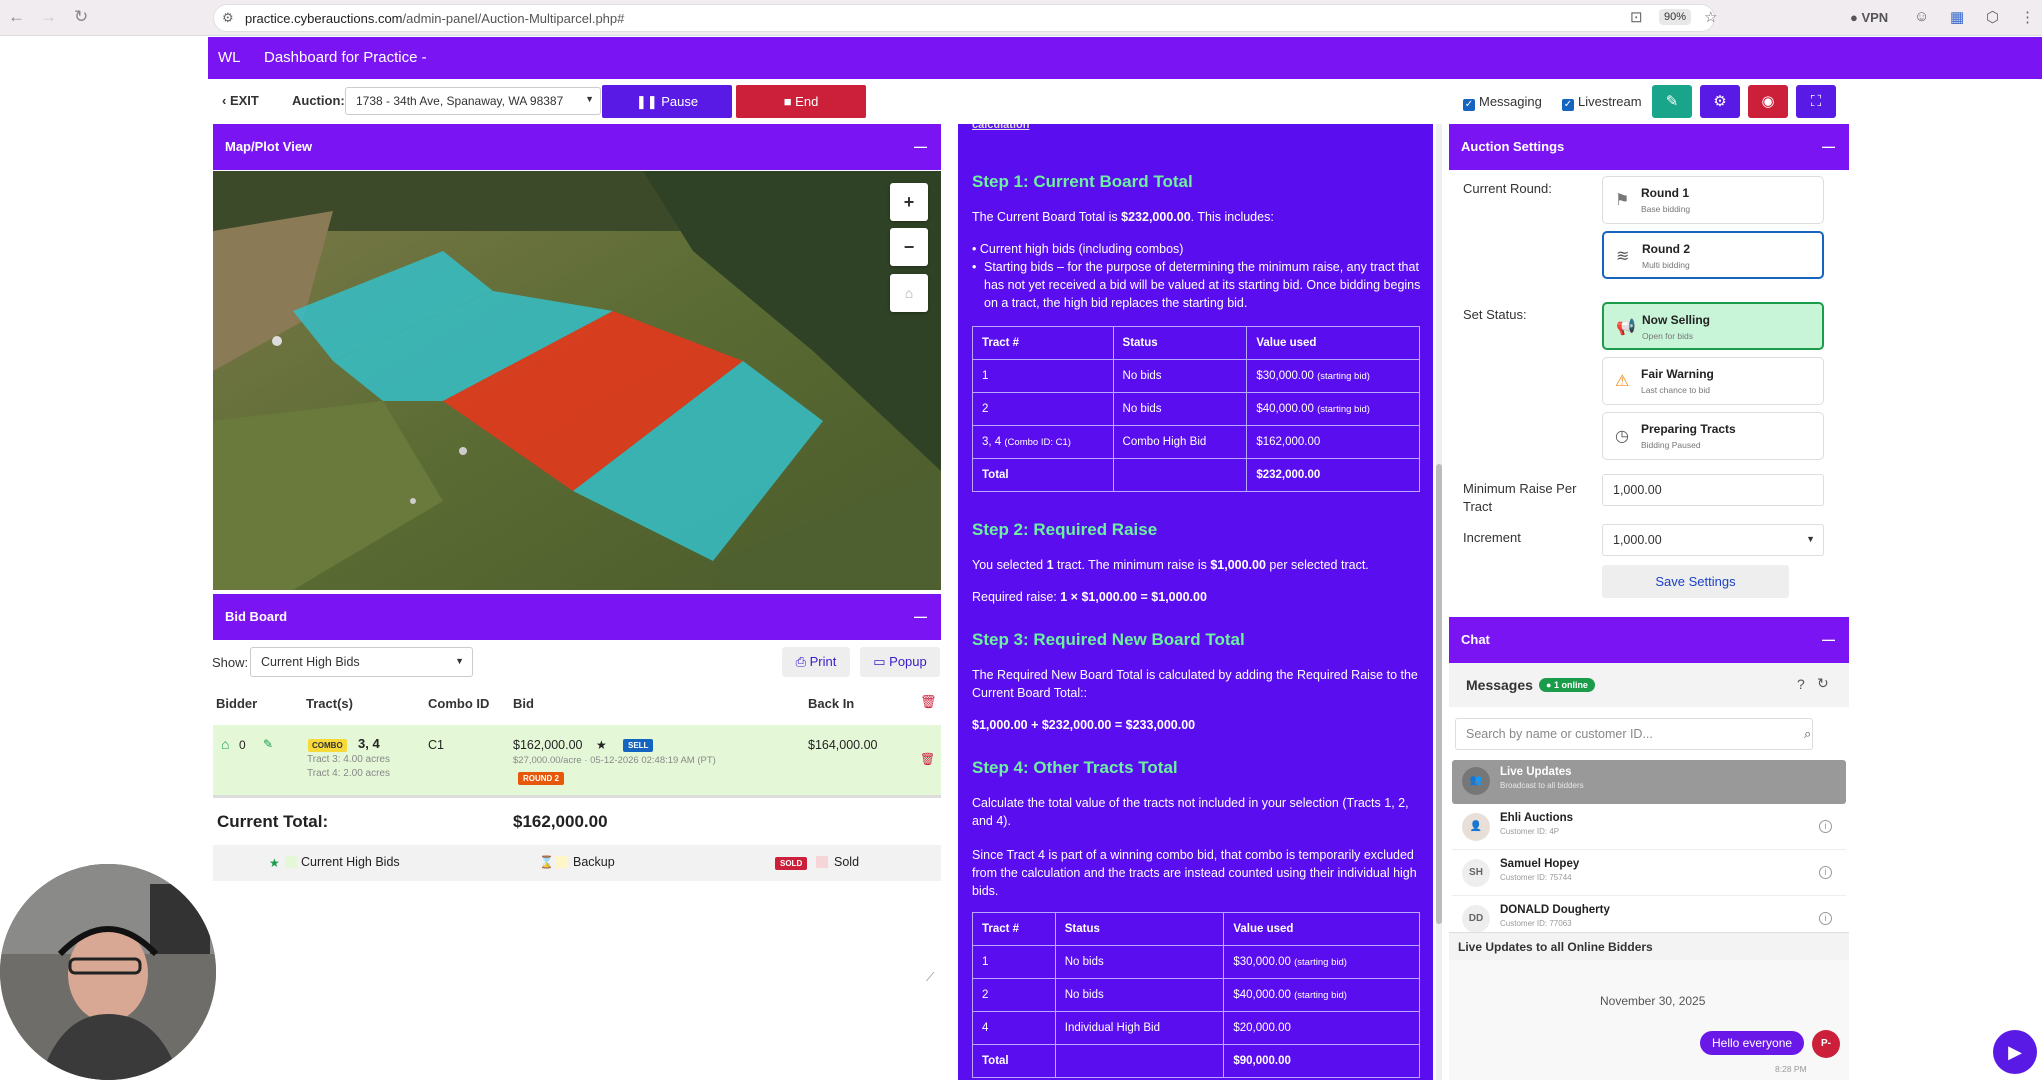  Describe the element at coordinates (1637, 540) in the screenshot. I see `increment-value: 1,000.00` at that location.